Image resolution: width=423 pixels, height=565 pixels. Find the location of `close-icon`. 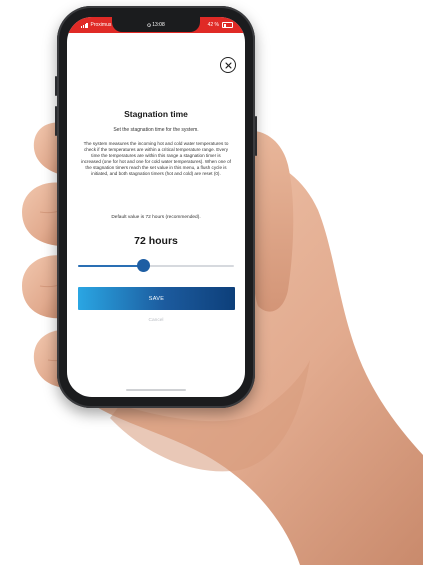

close-icon is located at coordinates (228, 65).